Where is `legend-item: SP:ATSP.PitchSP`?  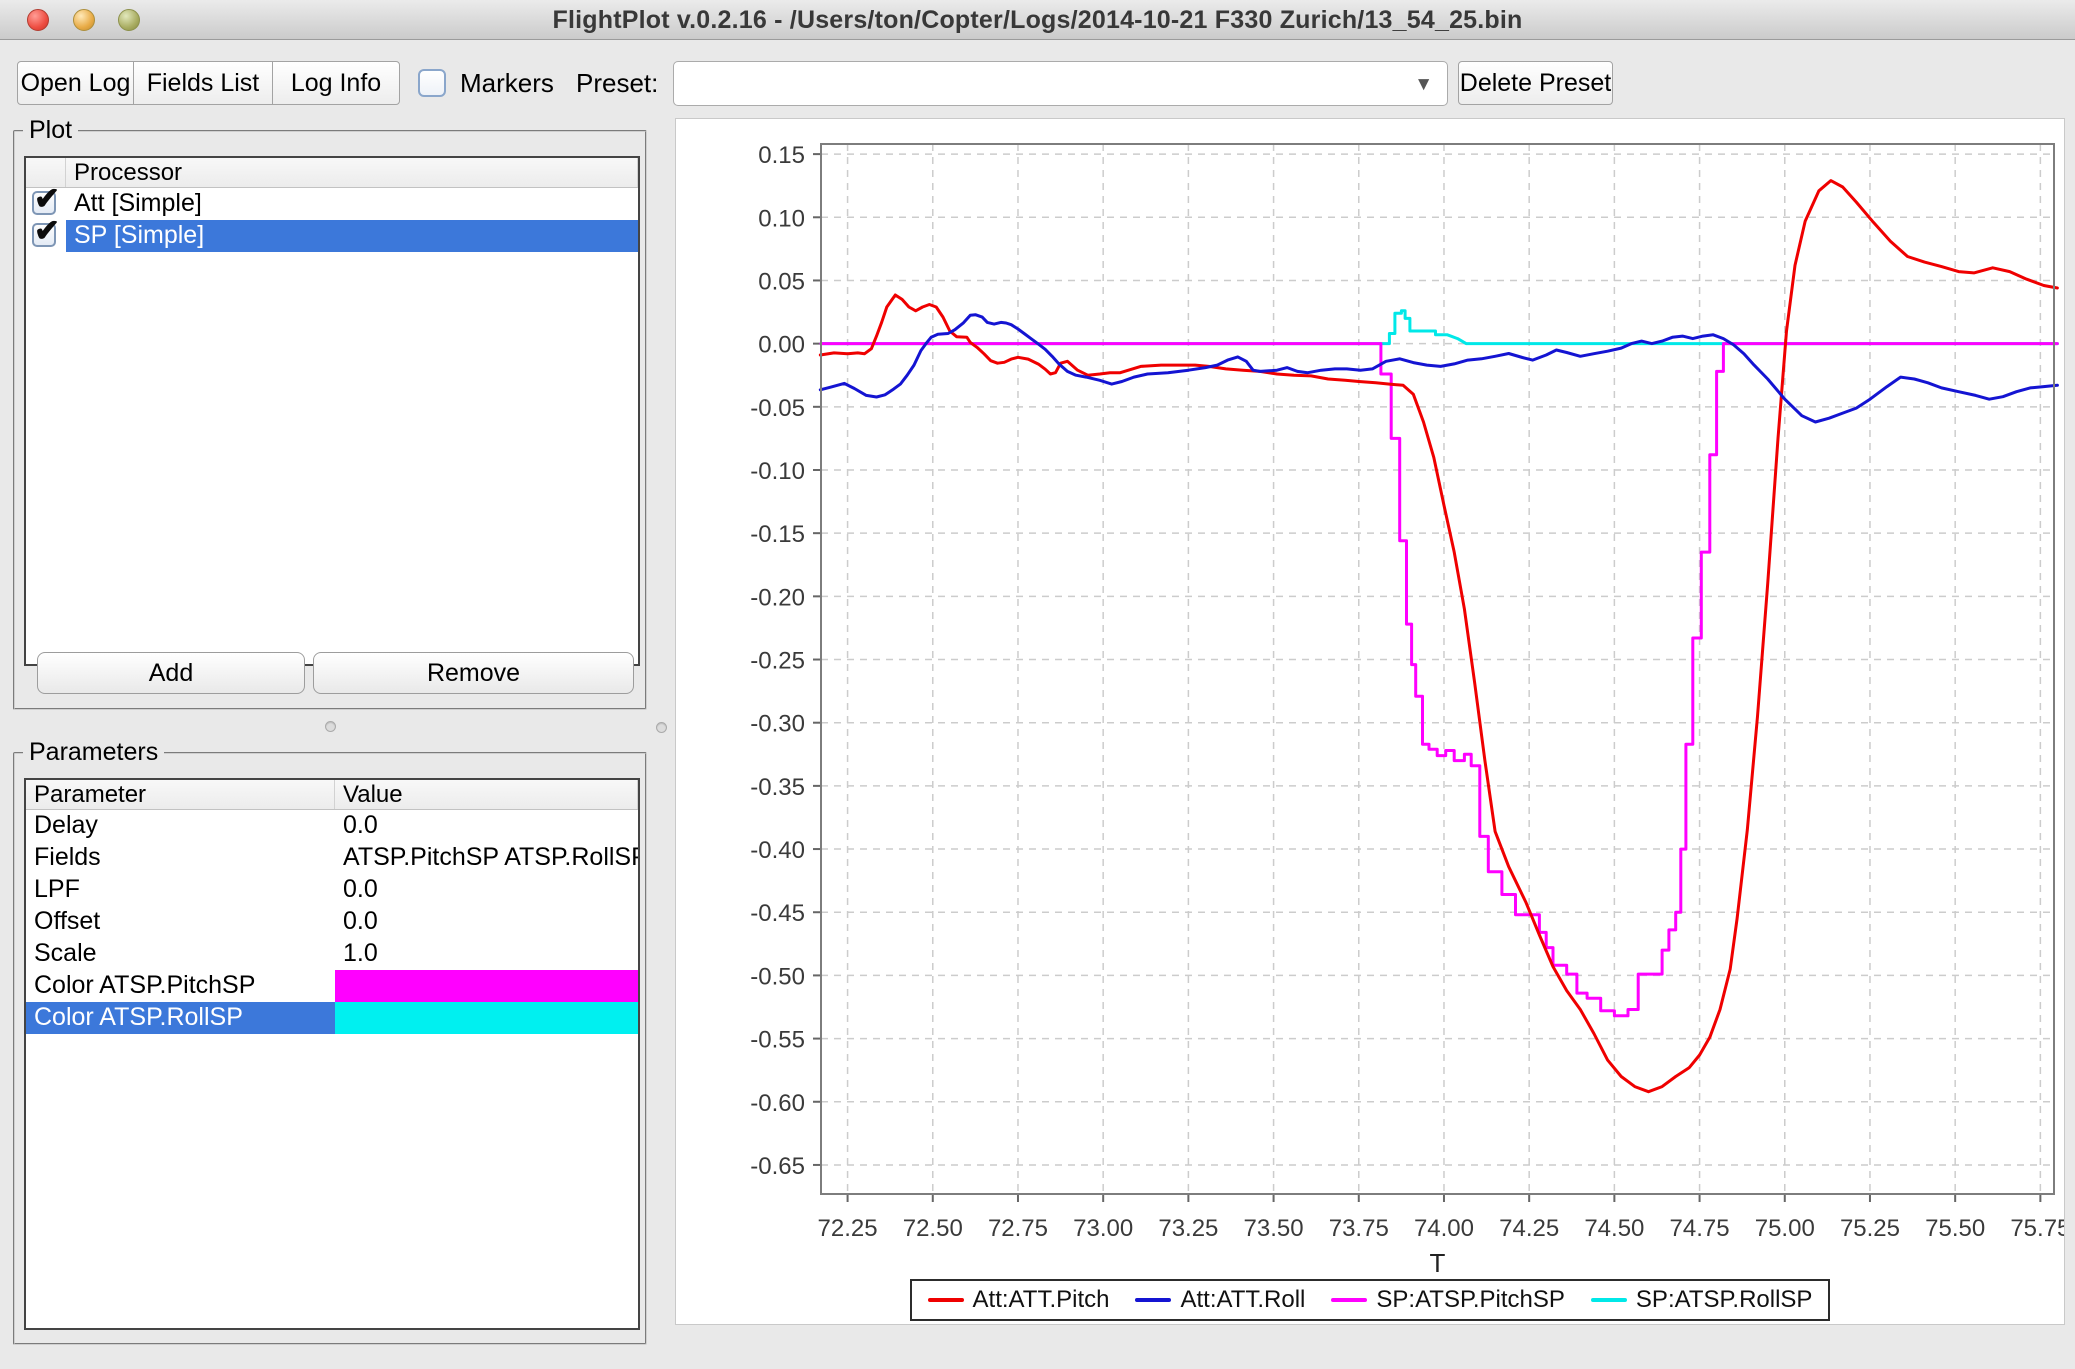
legend-item: SP:ATSP.PitchSP is located at coordinates (1448, 1300).